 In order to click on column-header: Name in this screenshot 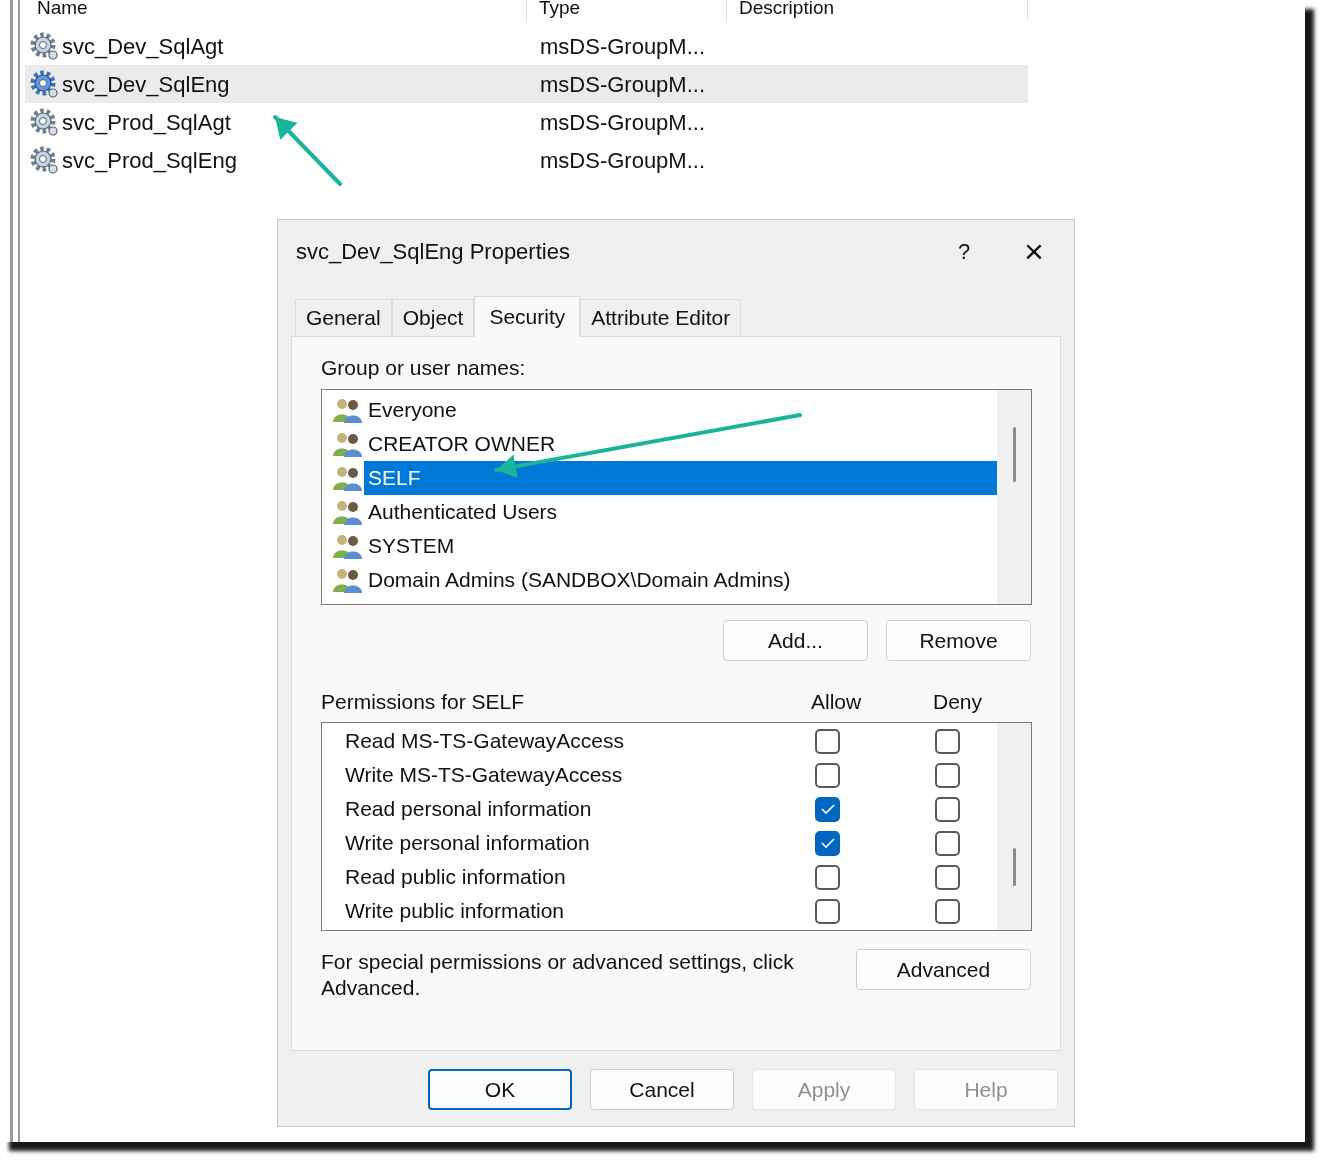, I will do `click(276, 11)`.